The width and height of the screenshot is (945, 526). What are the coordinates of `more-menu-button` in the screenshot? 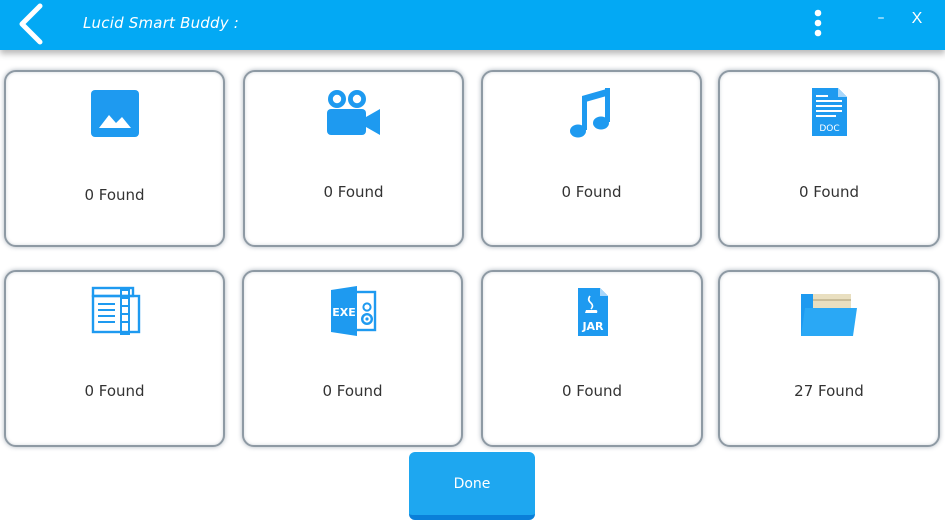 It's located at (818, 24).